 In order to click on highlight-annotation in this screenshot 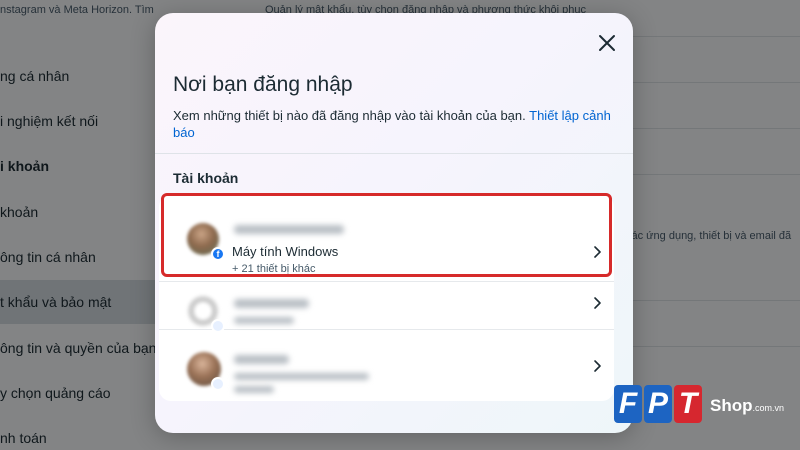, I will do `click(386, 235)`.